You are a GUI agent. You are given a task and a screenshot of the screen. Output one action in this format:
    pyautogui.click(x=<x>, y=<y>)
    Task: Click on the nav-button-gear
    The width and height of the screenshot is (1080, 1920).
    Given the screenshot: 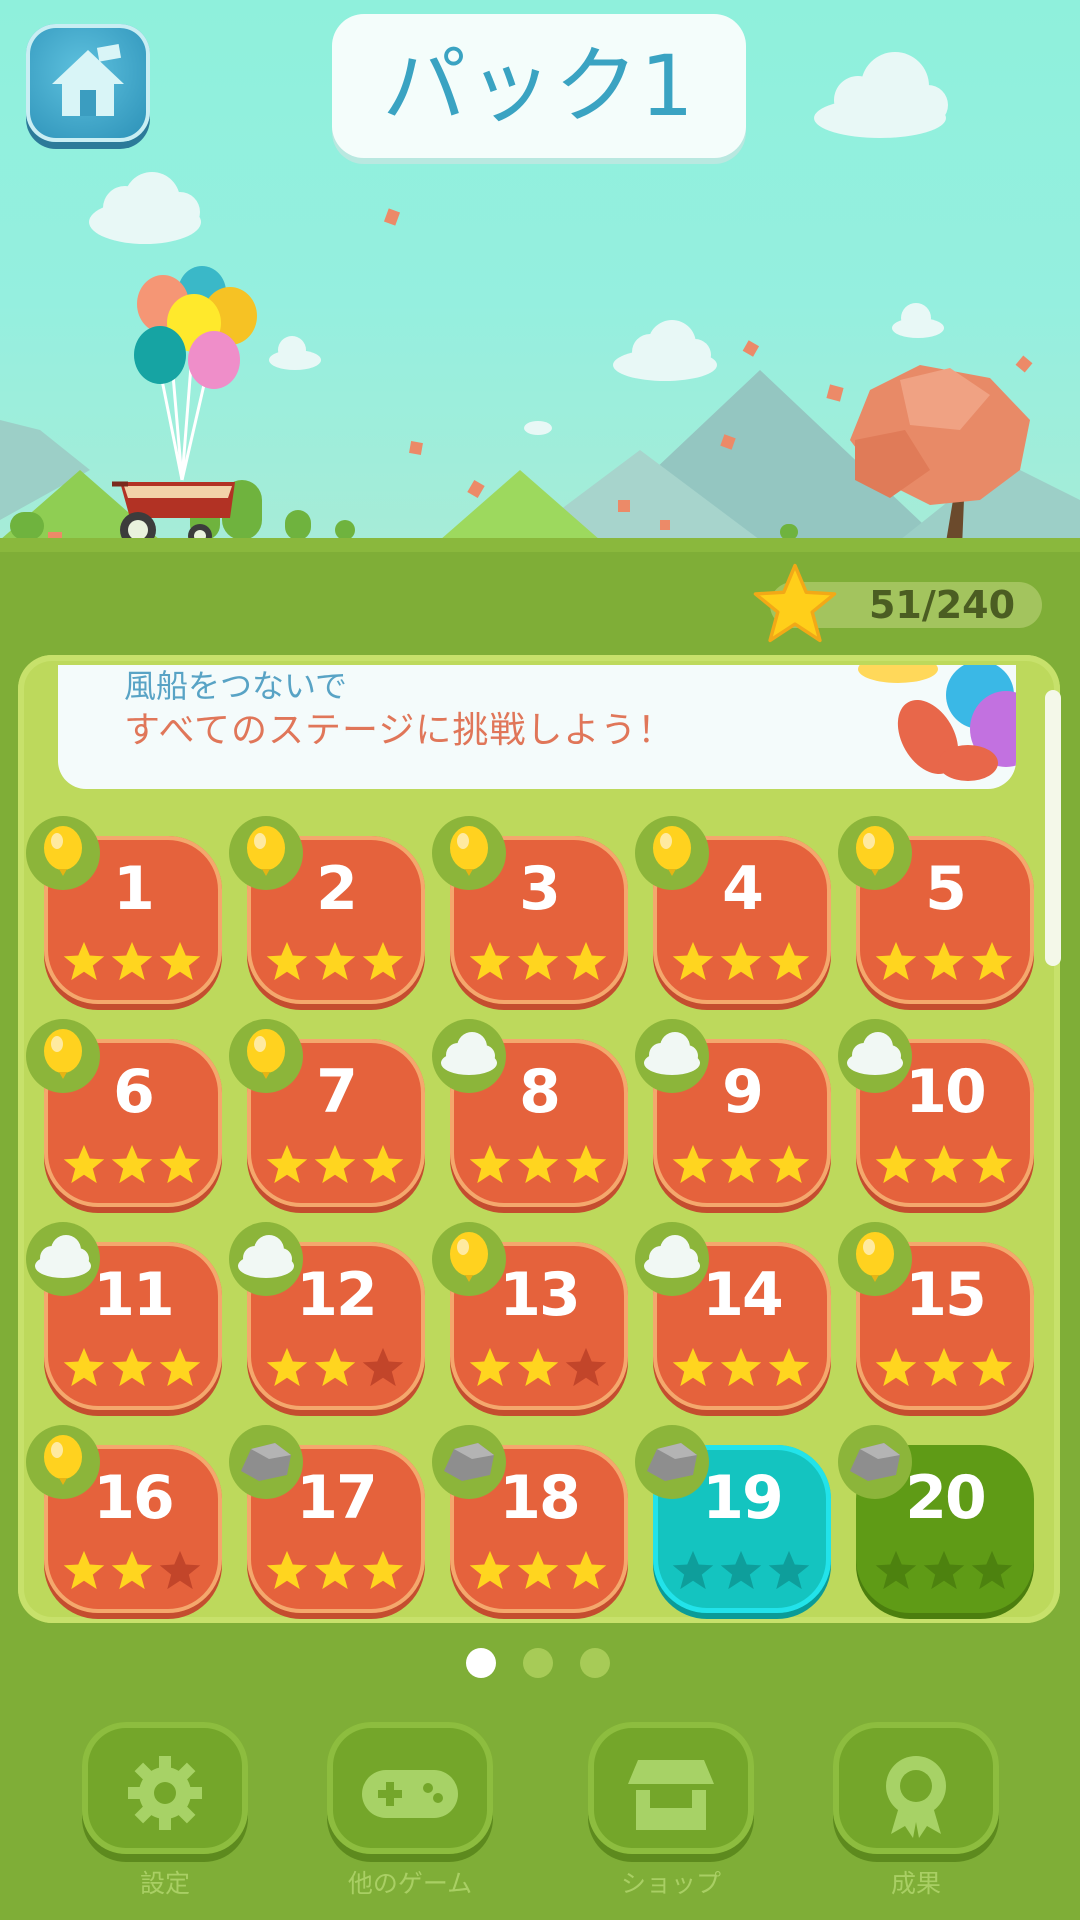 What is the action you would take?
    pyautogui.click(x=165, y=1788)
    